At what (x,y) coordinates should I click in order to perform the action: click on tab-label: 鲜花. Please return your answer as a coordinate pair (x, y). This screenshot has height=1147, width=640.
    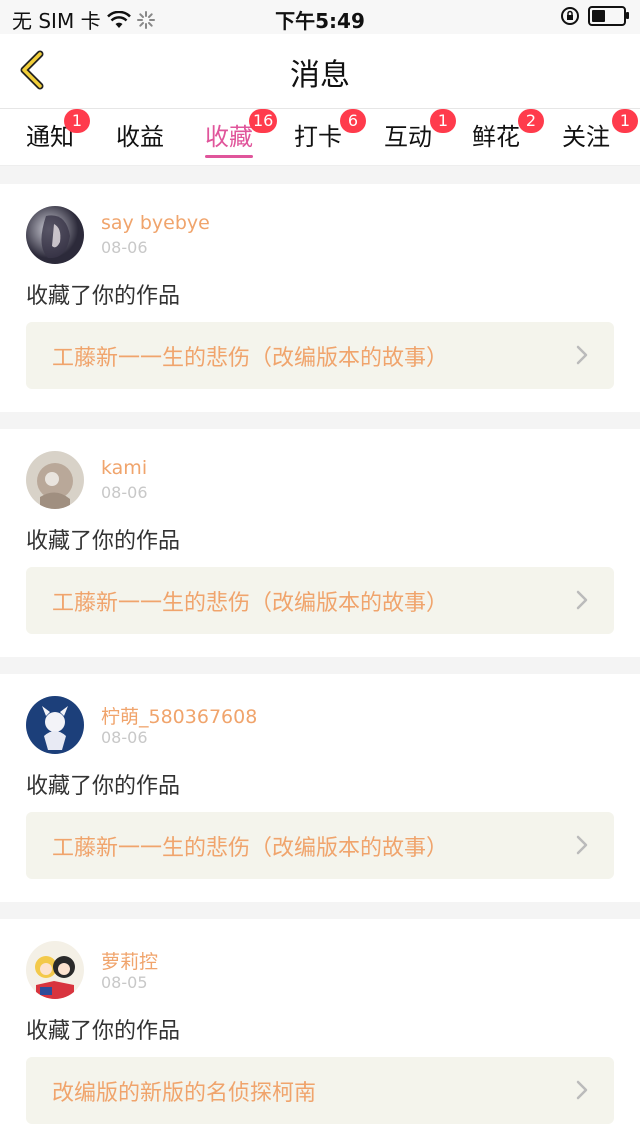
    Looking at the image, I should click on (496, 137).